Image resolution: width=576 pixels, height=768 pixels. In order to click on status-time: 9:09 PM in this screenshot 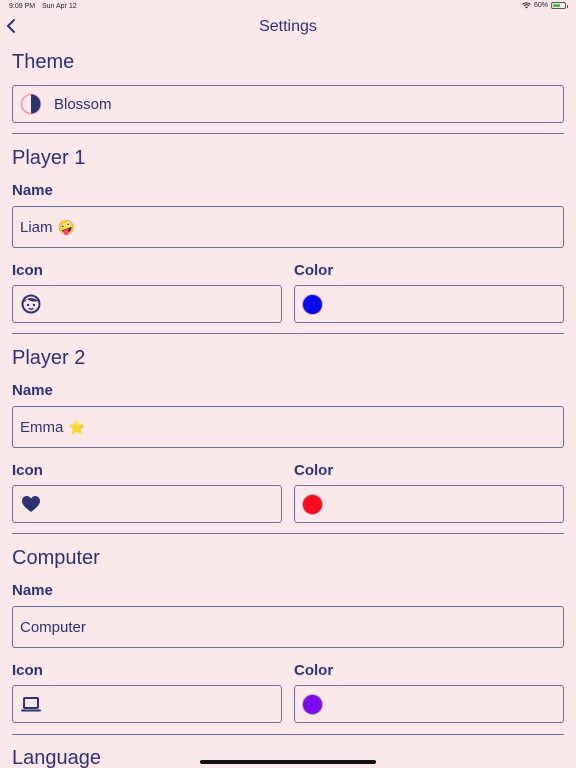, I will do `click(22, 6)`.